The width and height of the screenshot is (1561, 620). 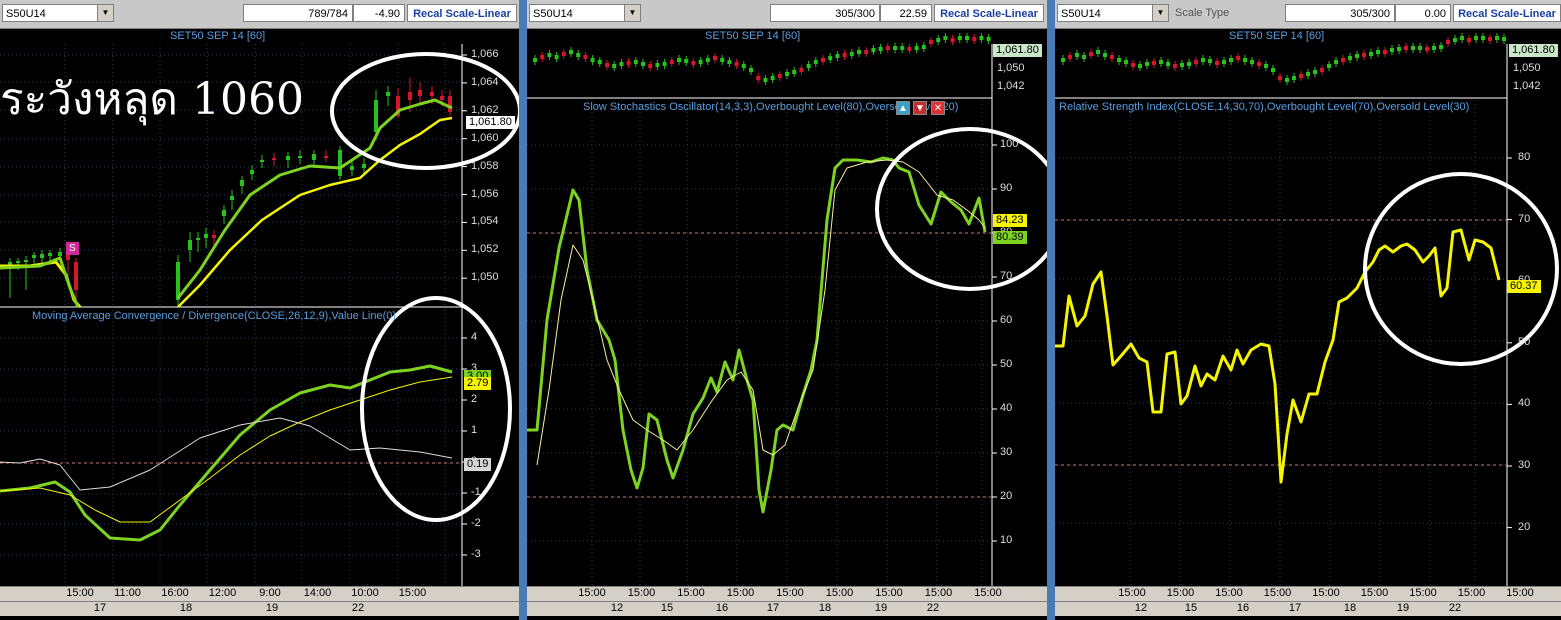 What do you see at coordinates (722, 608) in the screenshot?
I see `date-label: 16` at bounding box center [722, 608].